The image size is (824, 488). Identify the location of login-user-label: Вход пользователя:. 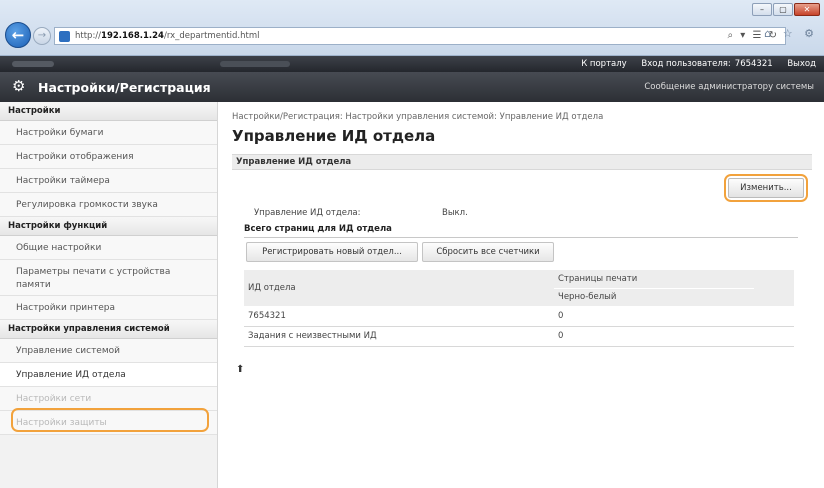
(686, 64).